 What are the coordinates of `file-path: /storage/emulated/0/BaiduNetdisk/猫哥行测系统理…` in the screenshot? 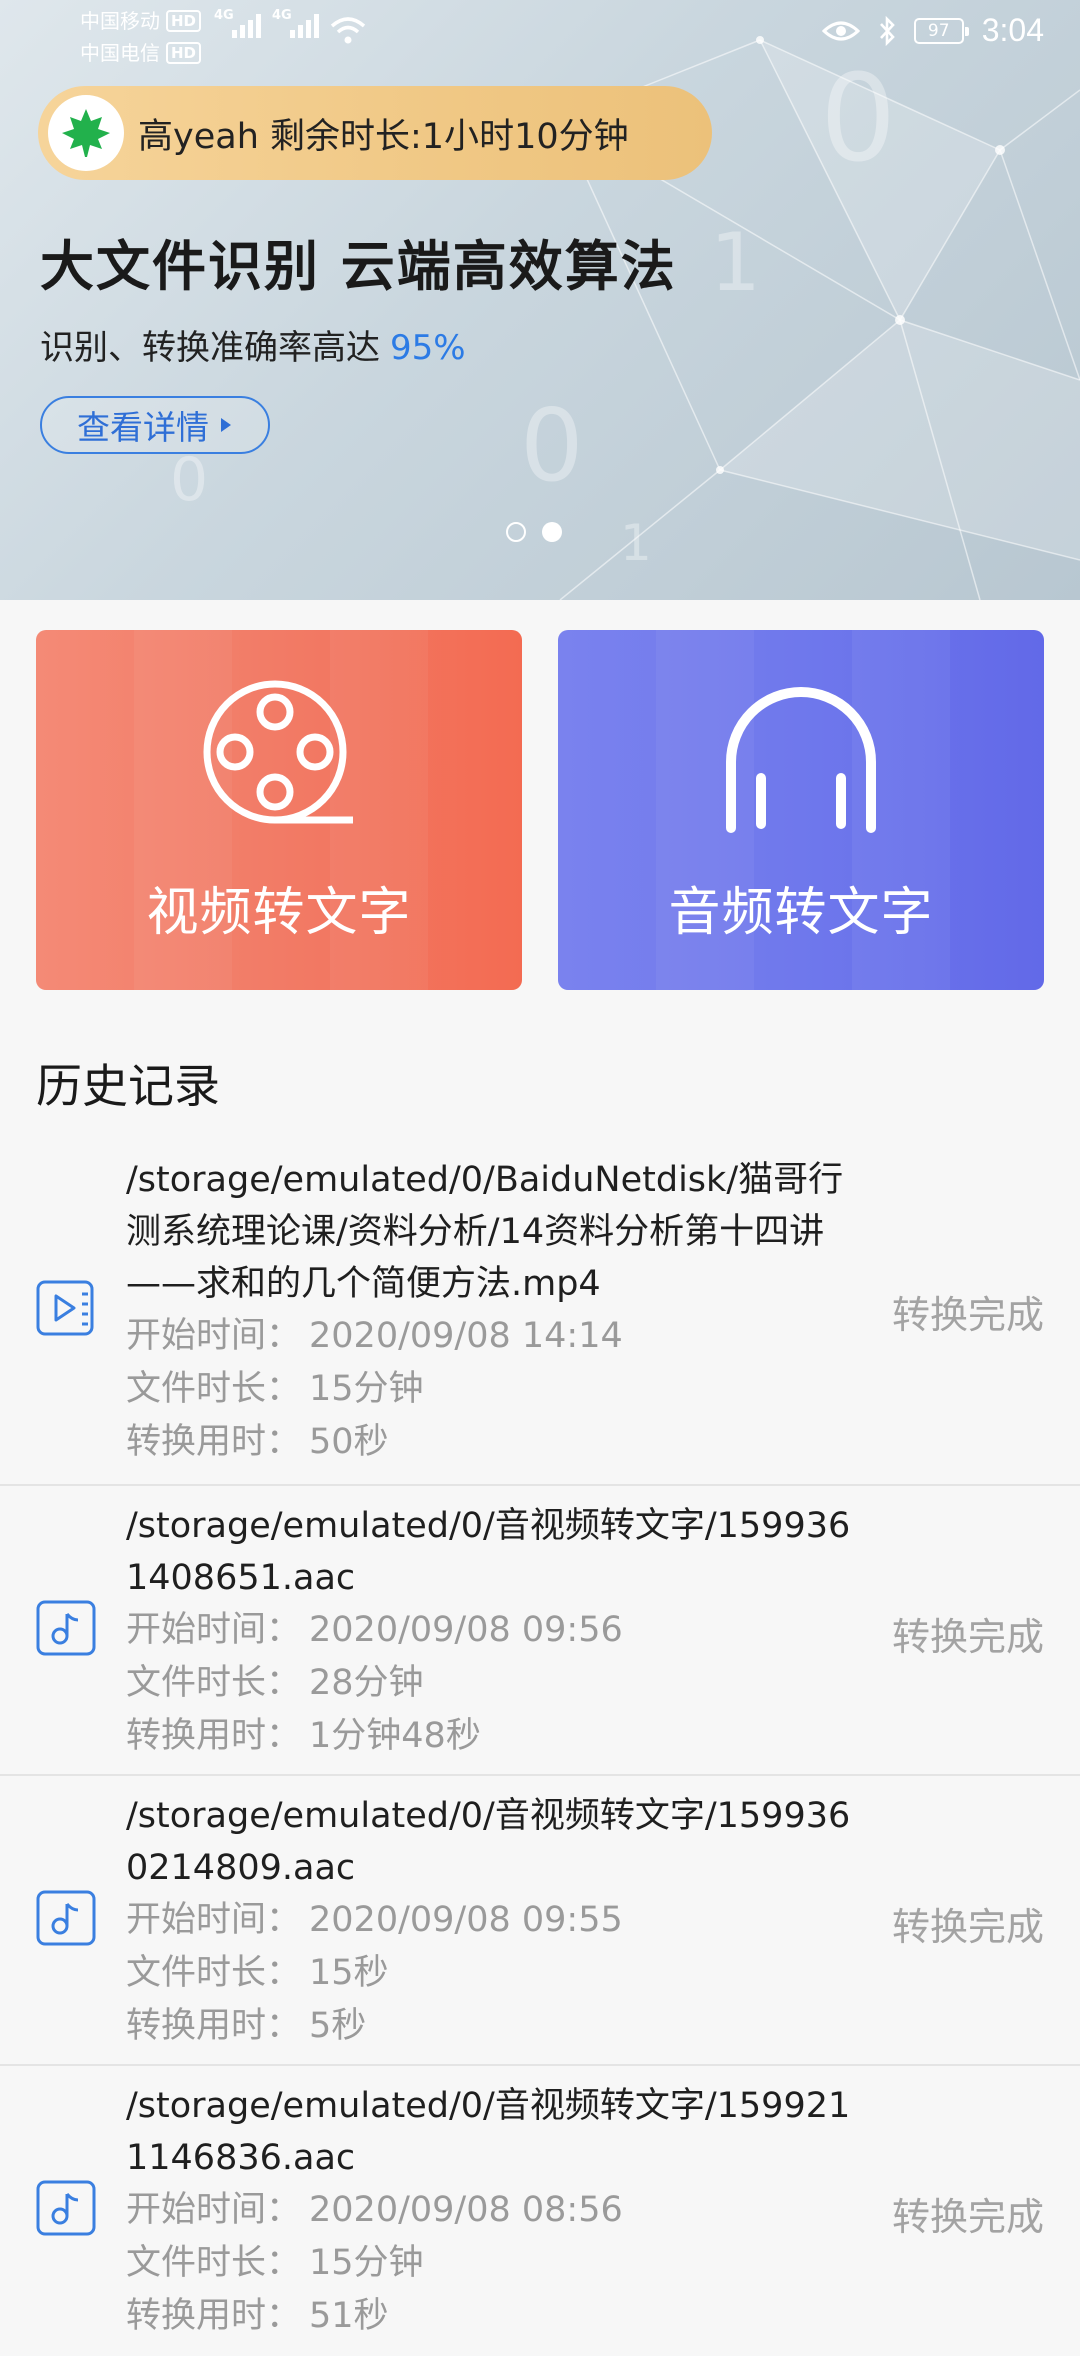 It's located at (485, 1232).